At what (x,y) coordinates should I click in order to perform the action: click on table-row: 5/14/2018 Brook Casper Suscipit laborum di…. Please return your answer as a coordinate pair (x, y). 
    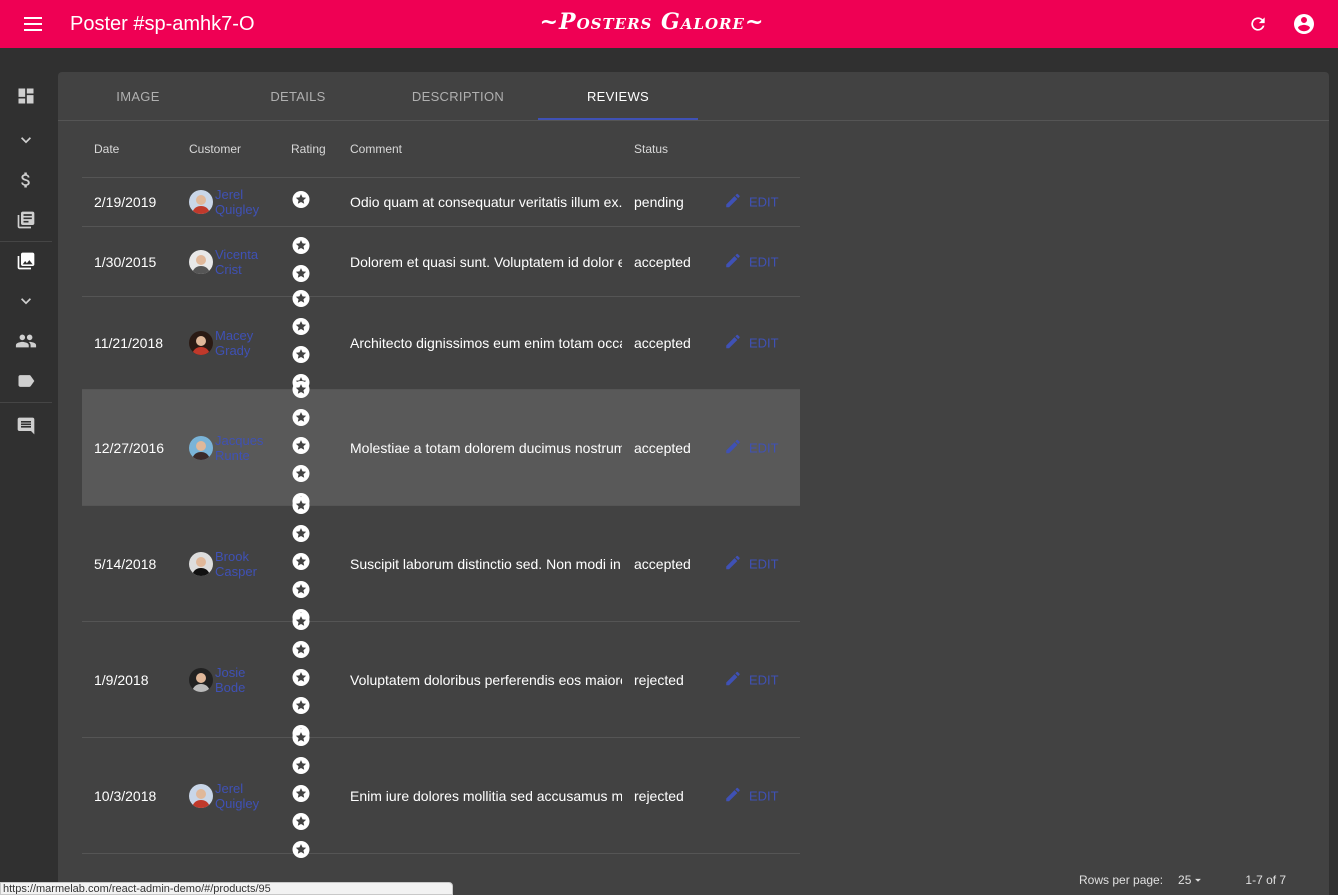
    Looking at the image, I should click on (441, 561).